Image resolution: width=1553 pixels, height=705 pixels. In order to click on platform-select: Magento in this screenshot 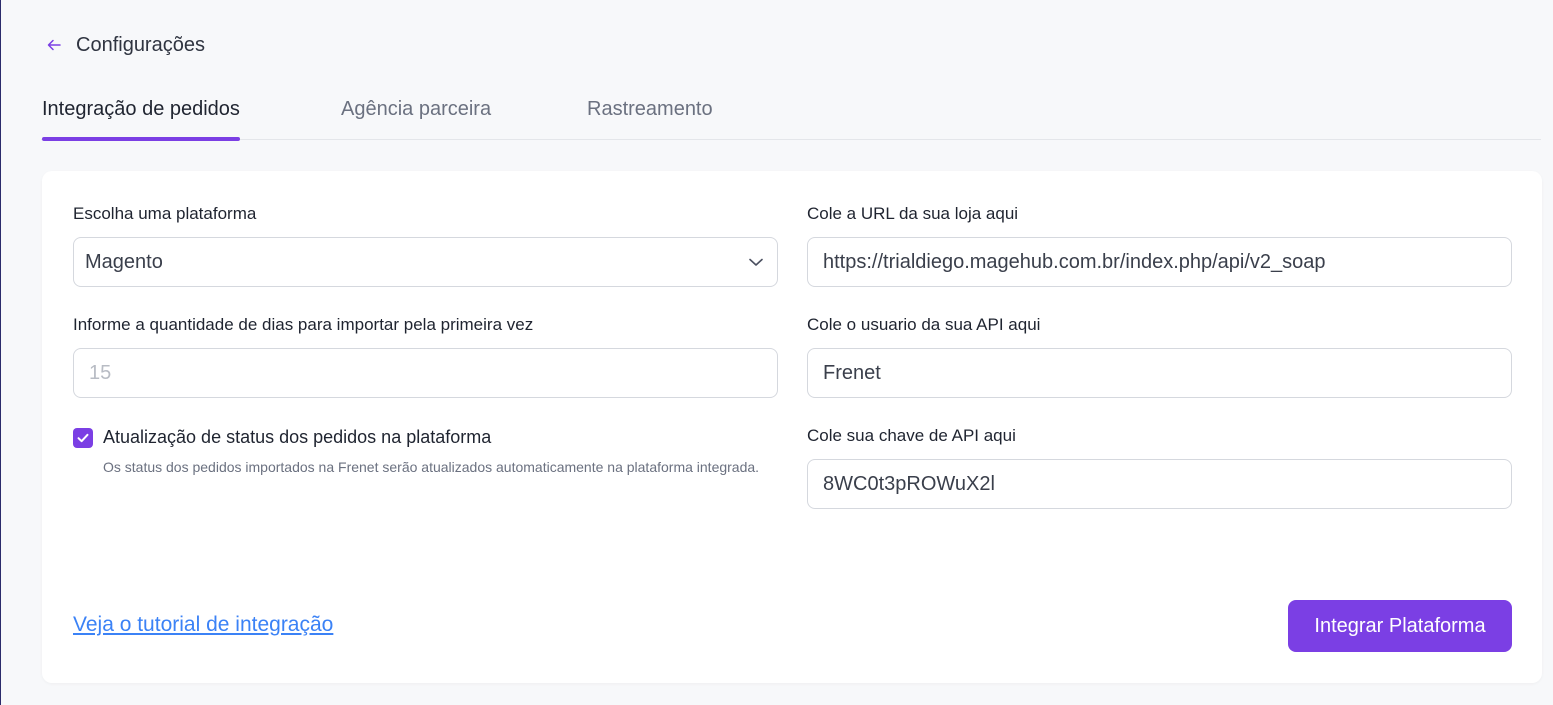, I will do `click(425, 262)`.